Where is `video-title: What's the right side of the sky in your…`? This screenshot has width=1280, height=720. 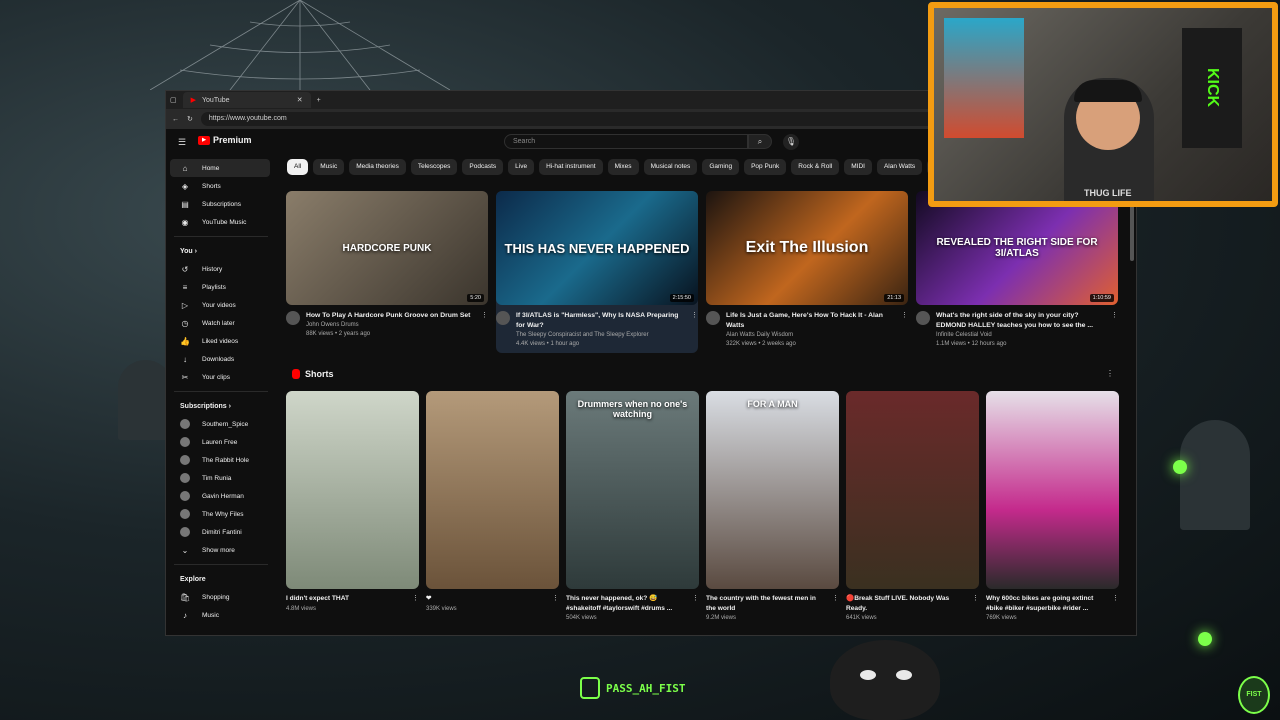
video-title: What's the right side of the sky in your… is located at coordinates (1020, 321).